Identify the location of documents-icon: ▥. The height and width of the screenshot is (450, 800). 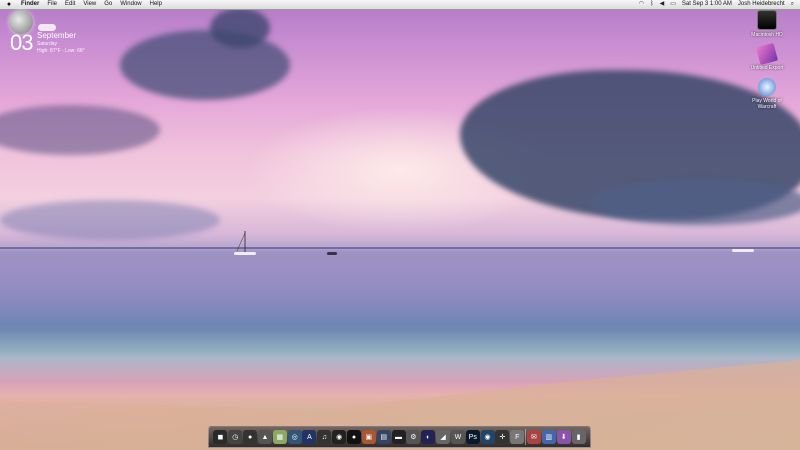
(548, 437).